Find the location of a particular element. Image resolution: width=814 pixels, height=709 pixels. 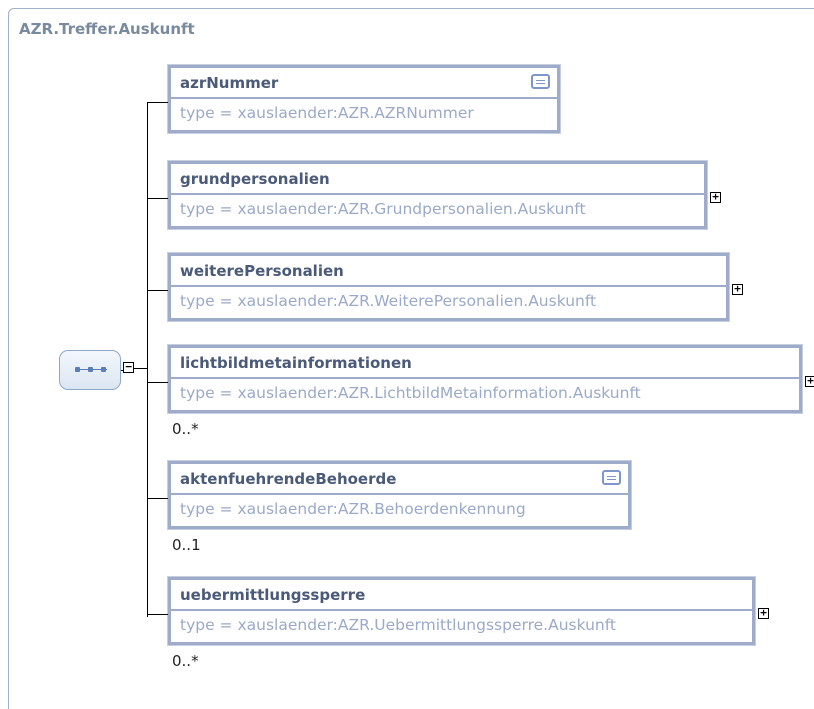

element-name: lichtbildmetainformationen is located at coordinates (296, 363).